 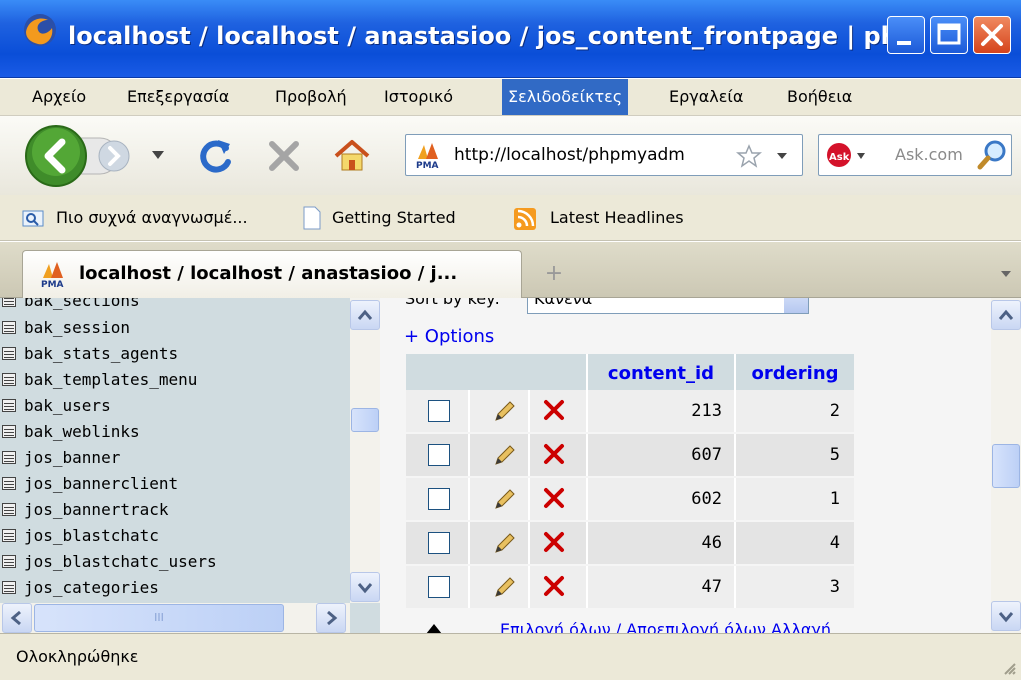 What do you see at coordinates (711, 587) in the screenshot?
I see `cell-content-id: 47` at bounding box center [711, 587].